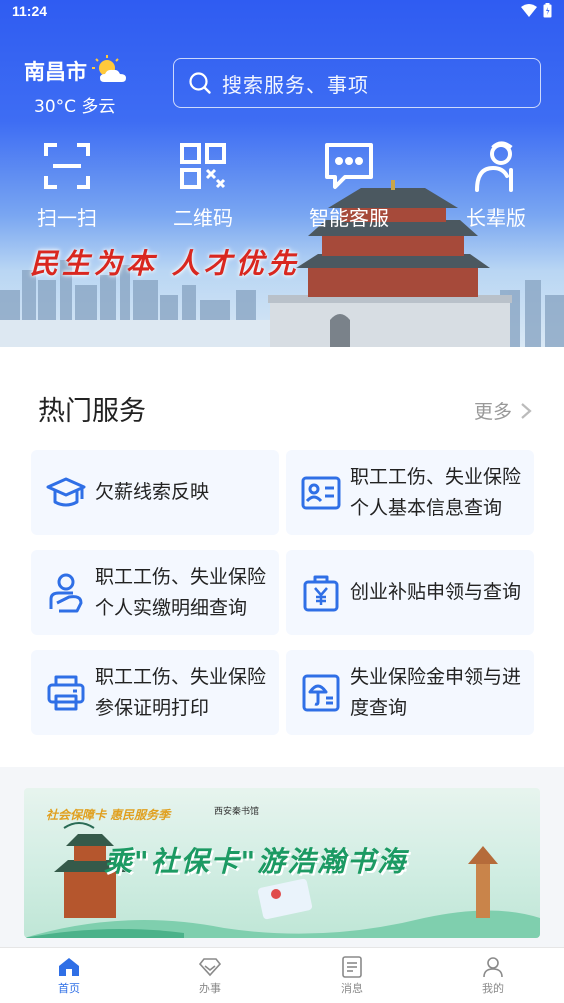  I want to click on diamond-icon, so click(210, 967).